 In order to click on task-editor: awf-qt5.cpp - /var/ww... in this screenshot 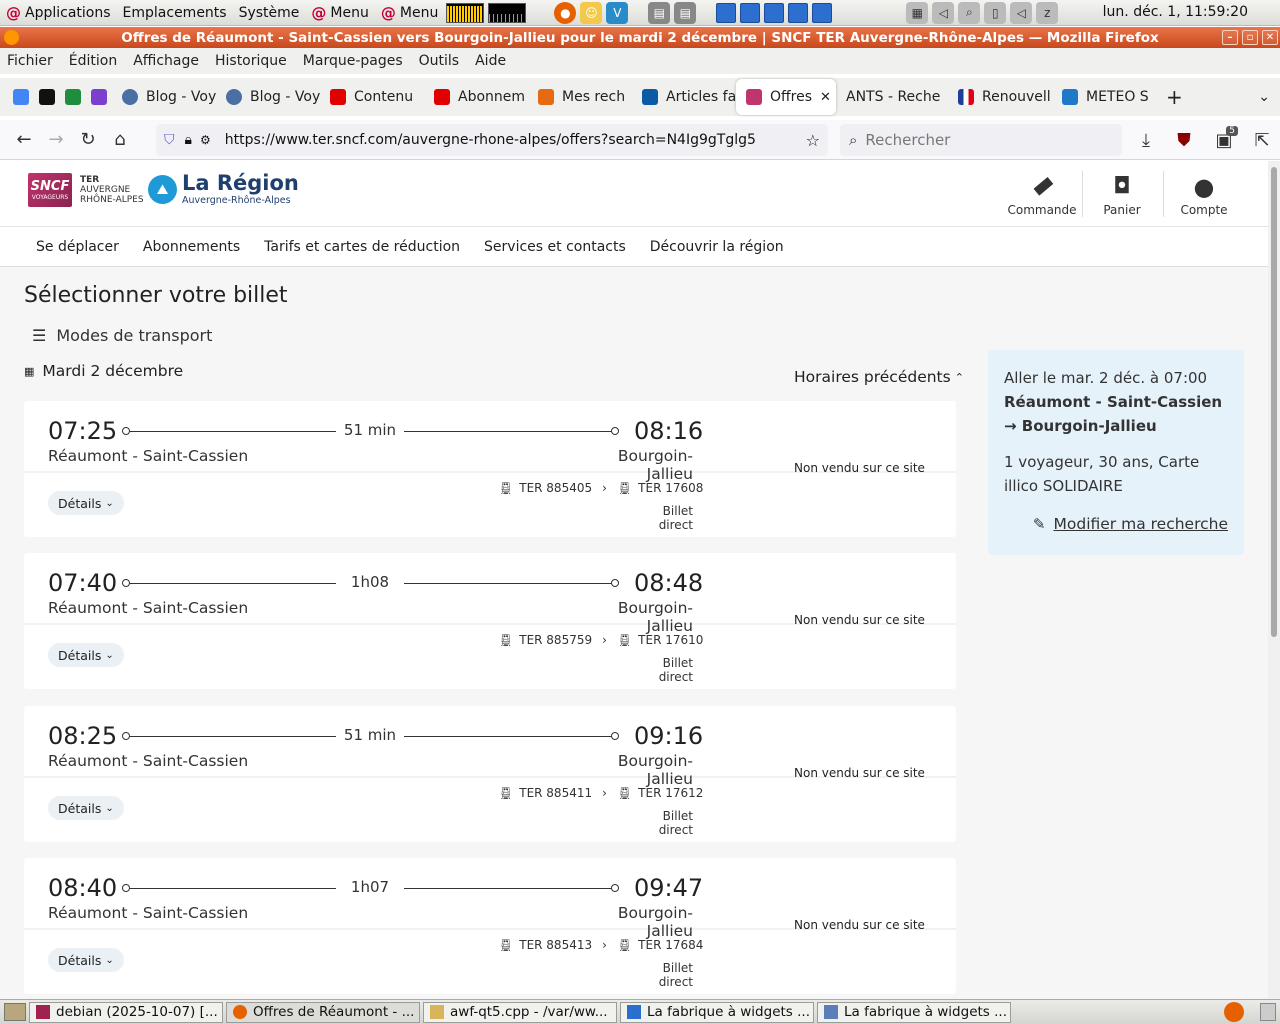, I will do `click(520, 1012)`.